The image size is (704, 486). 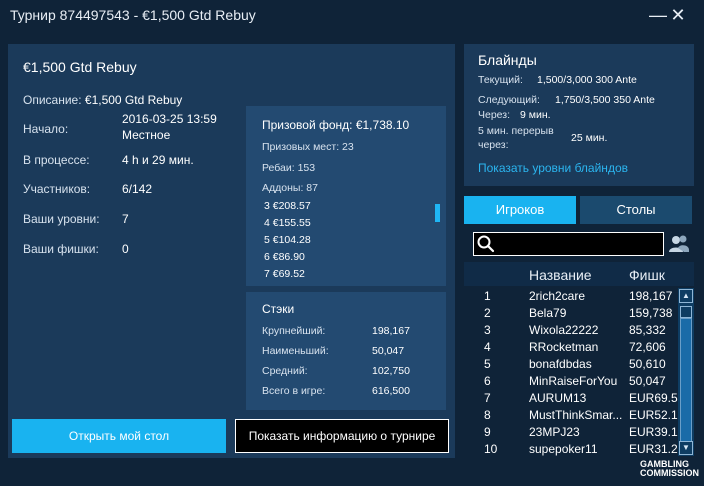 What do you see at coordinates (686, 448) in the screenshot?
I see `scroll-down-arrow: ▼` at bounding box center [686, 448].